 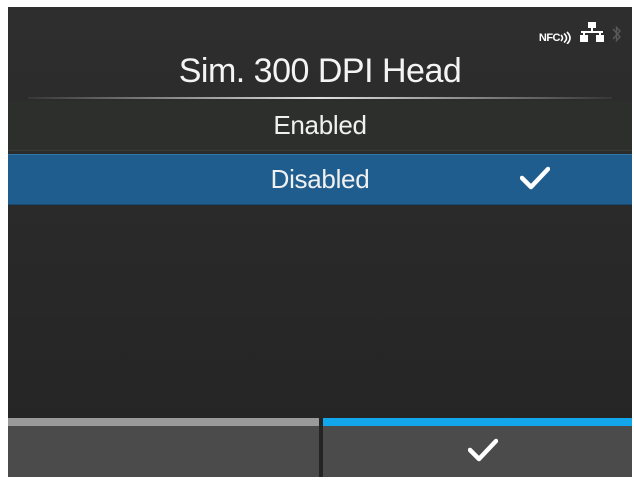 I want to click on page-title: Sim. 300 DPI Head, so click(x=320, y=71).